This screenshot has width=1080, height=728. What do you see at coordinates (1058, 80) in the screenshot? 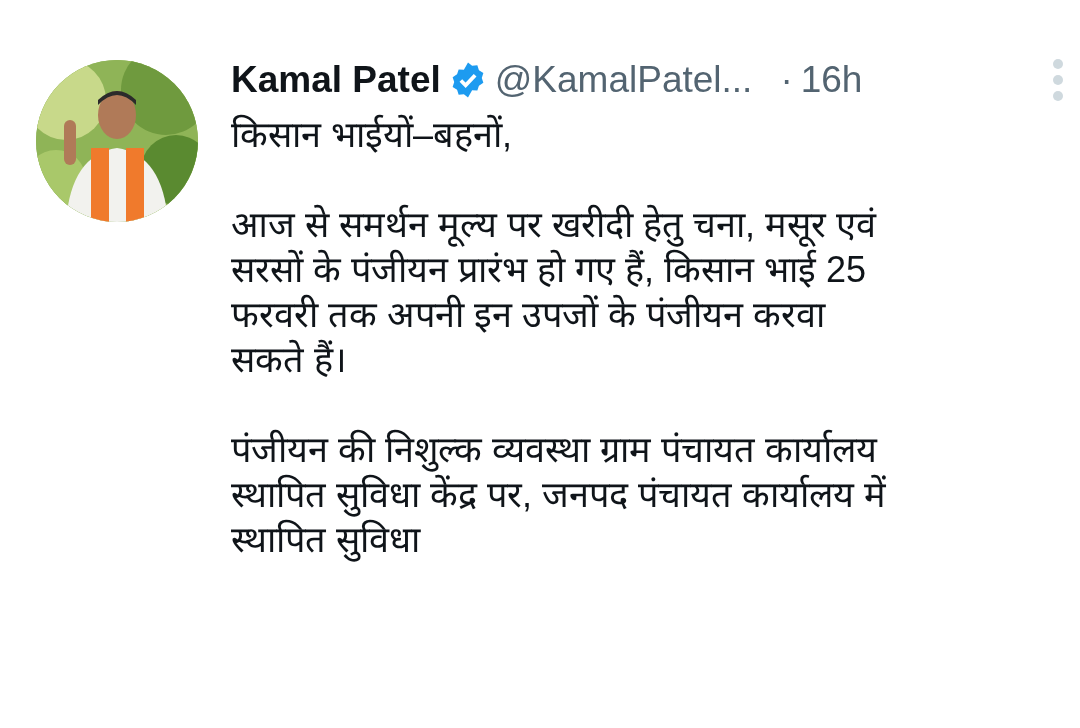
I see `more-options-icon` at bounding box center [1058, 80].